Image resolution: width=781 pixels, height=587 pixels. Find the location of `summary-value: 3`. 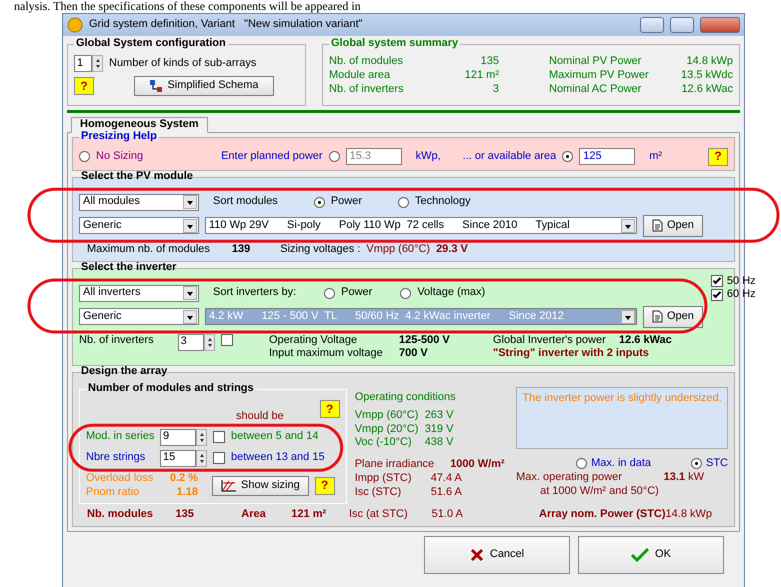

summary-value: 3 is located at coordinates (495, 89).